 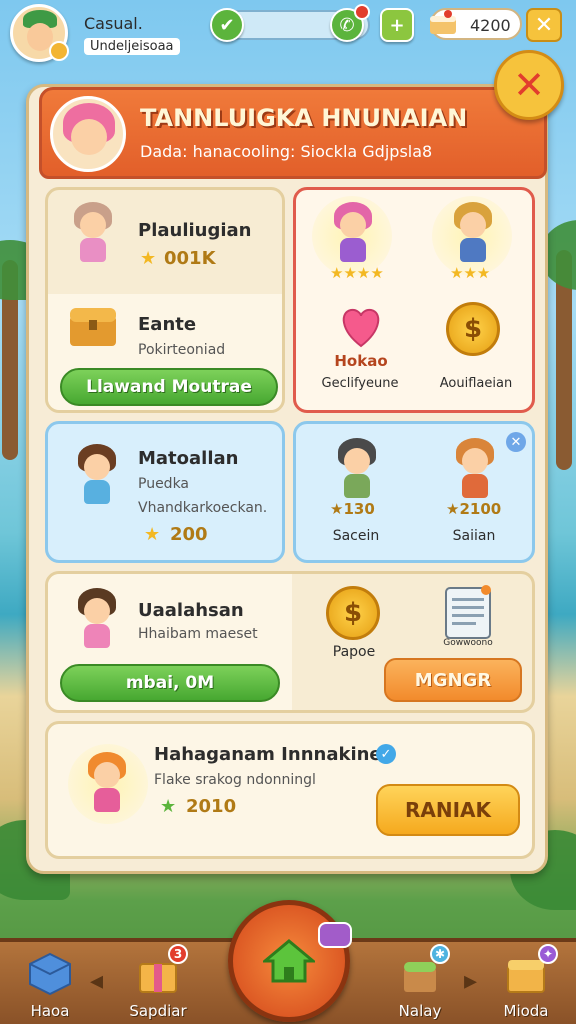 What do you see at coordinates (169, 387) in the screenshot?
I see `reward-button: Llawand Moutrae` at bounding box center [169, 387].